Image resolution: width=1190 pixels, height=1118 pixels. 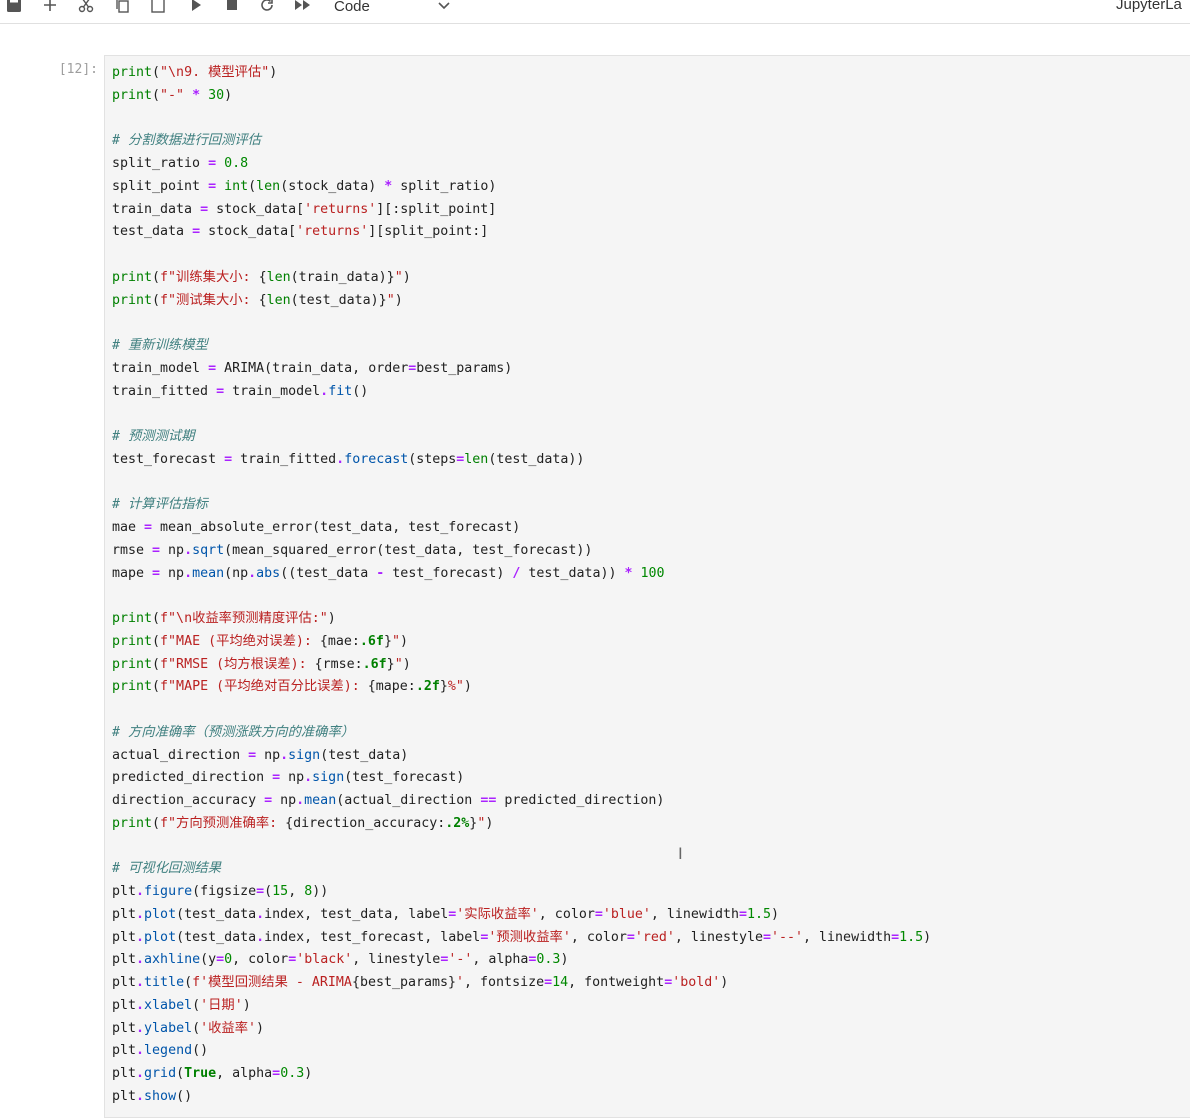 What do you see at coordinates (196, 8) in the screenshot?
I see `run-button` at bounding box center [196, 8].